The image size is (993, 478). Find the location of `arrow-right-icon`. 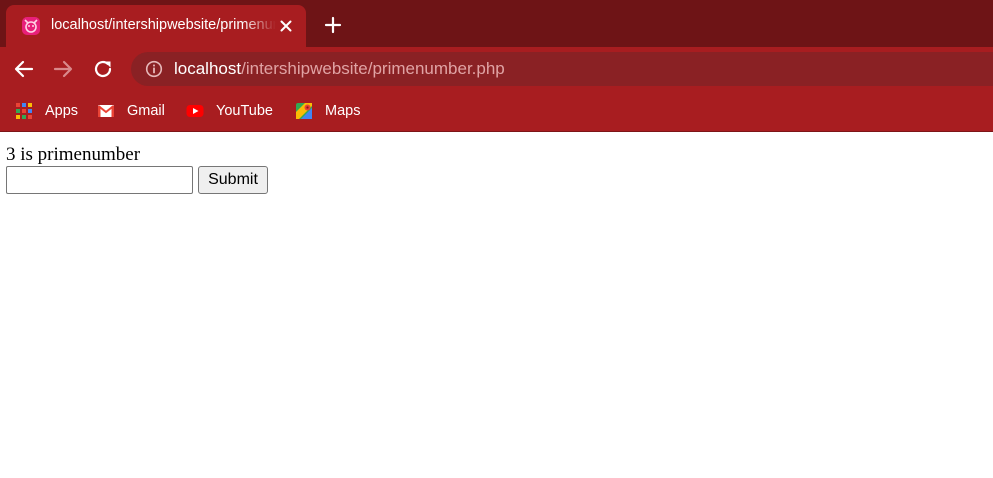

arrow-right-icon is located at coordinates (63, 69).